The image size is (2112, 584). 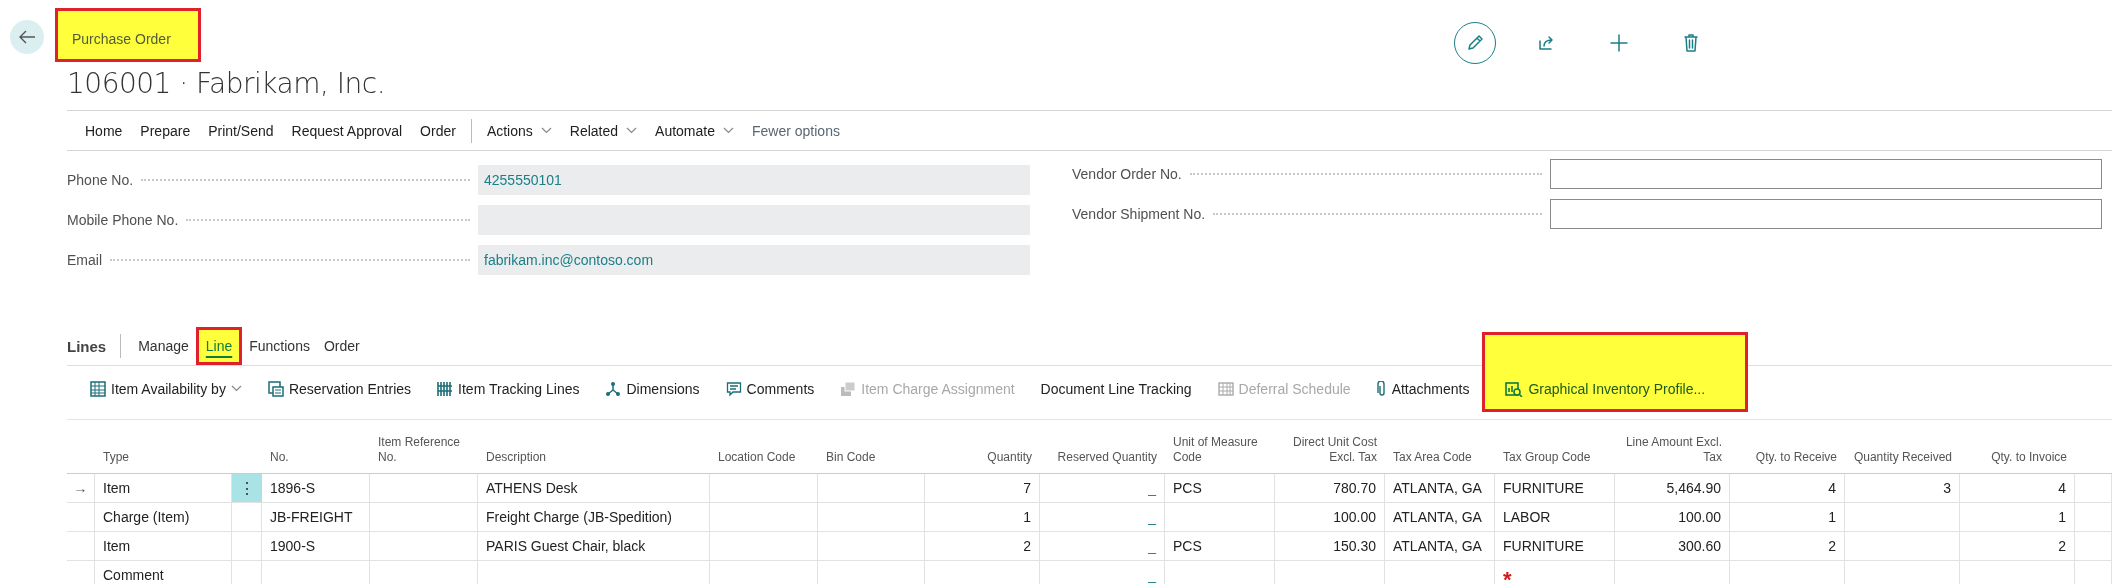 I want to click on arrow-left-icon, so click(x=27, y=37).